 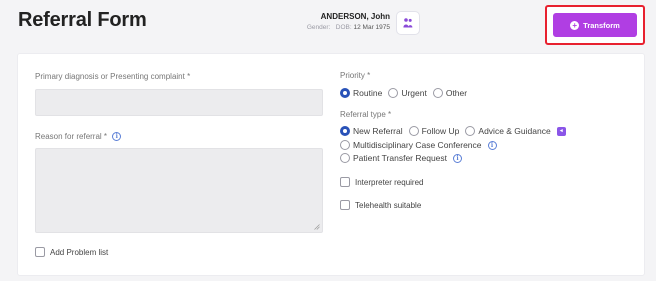 What do you see at coordinates (561, 131) in the screenshot?
I see `advice-guidance-icon: ◄` at bounding box center [561, 131].